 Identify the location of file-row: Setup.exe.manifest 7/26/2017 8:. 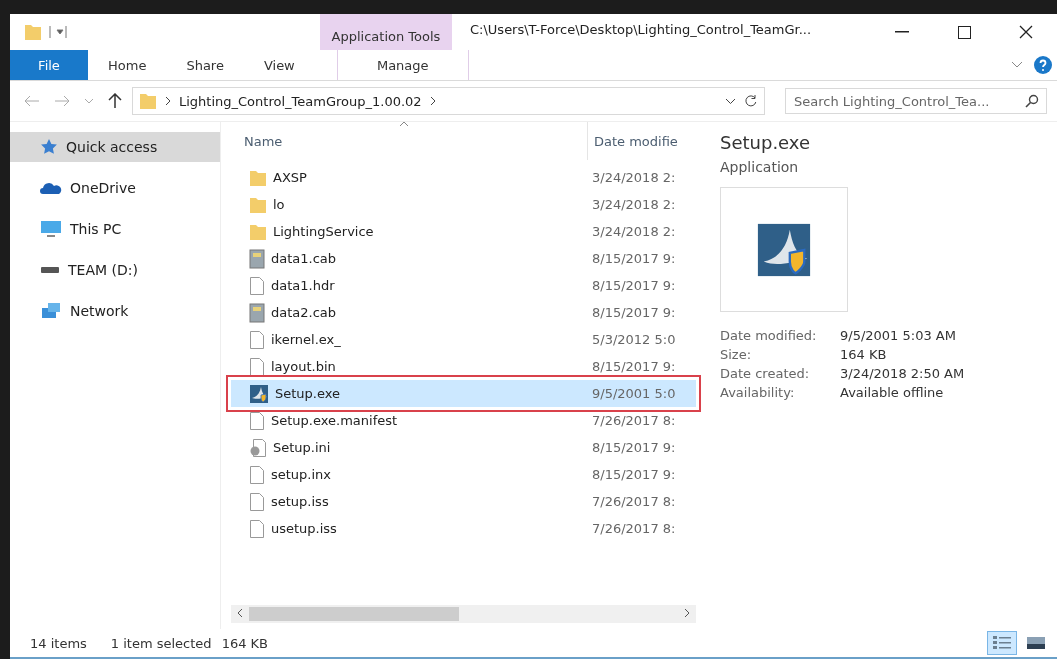
(463, 420).